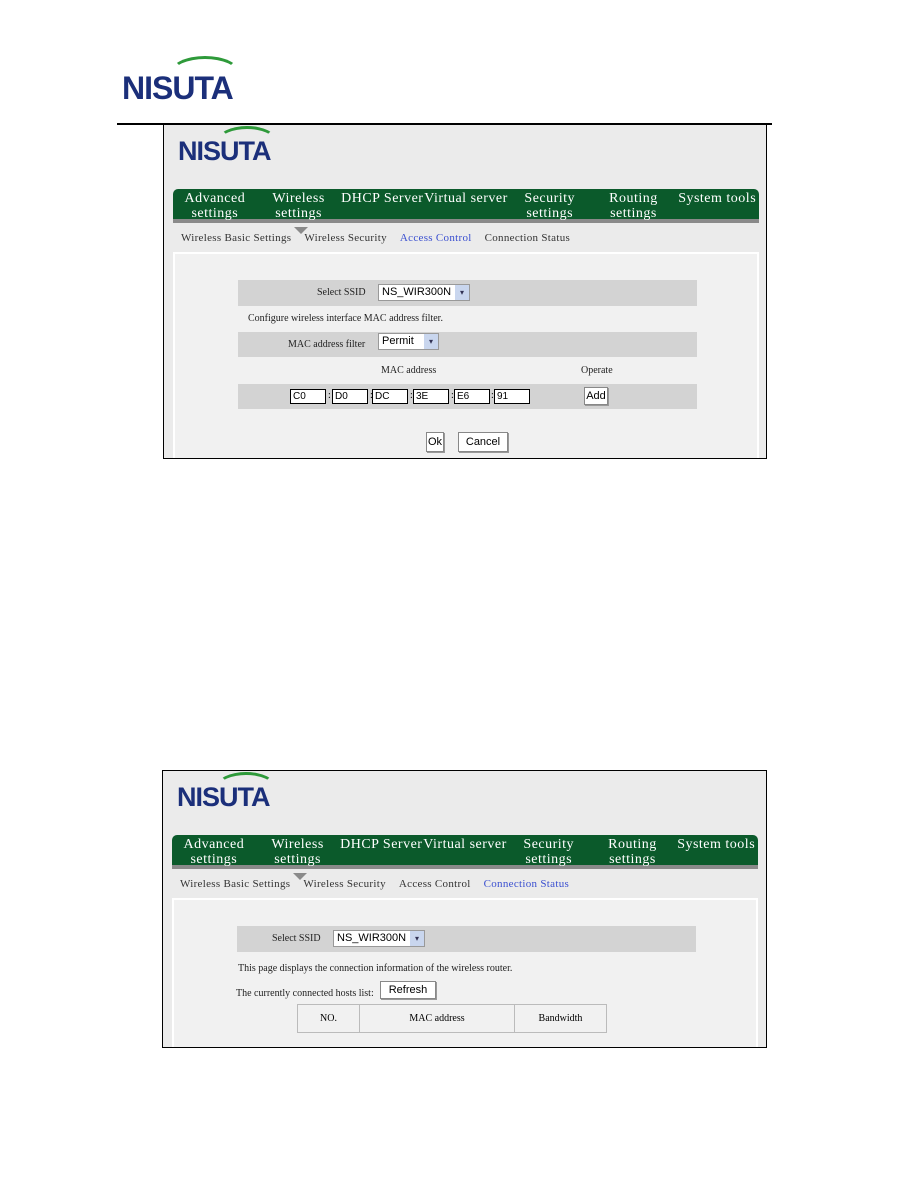 Image resolution: width=918 pixels, height=1188 pixels. I want to click on mac-octet-3: DC, so click(390, 396).